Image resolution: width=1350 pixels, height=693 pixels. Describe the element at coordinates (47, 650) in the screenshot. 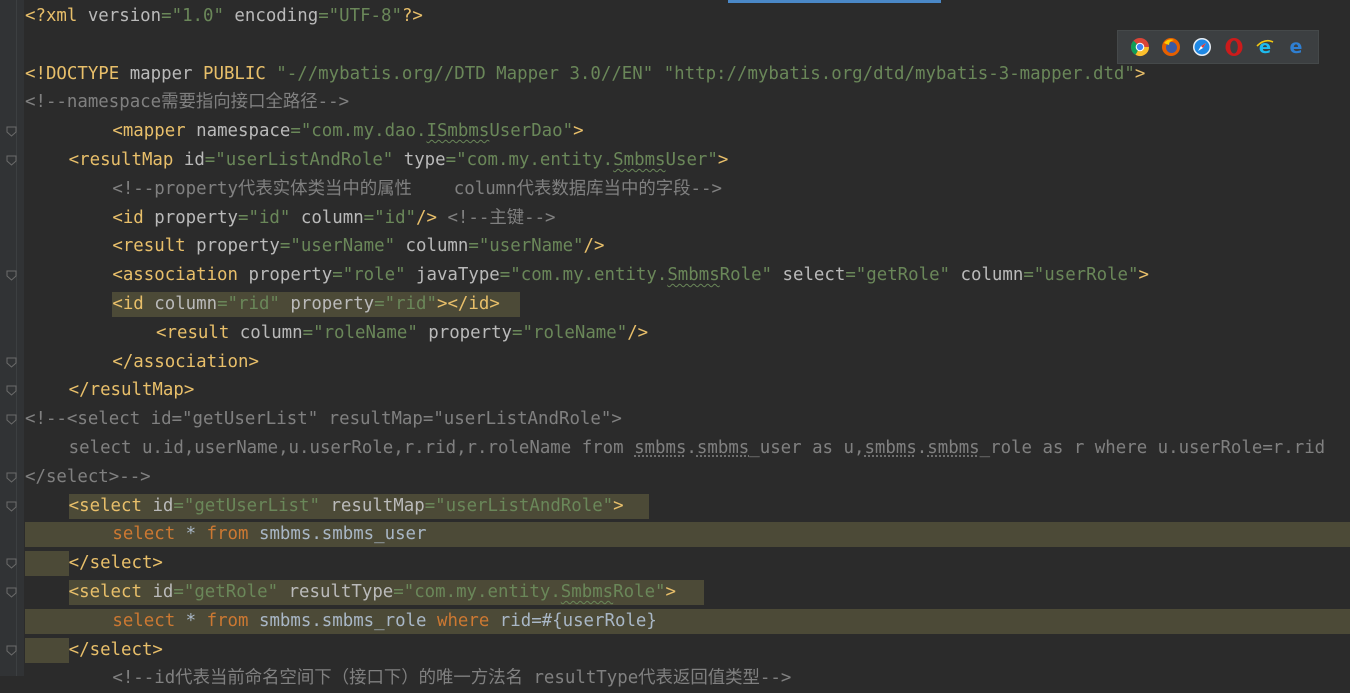

I see `line-highlight` at that location.